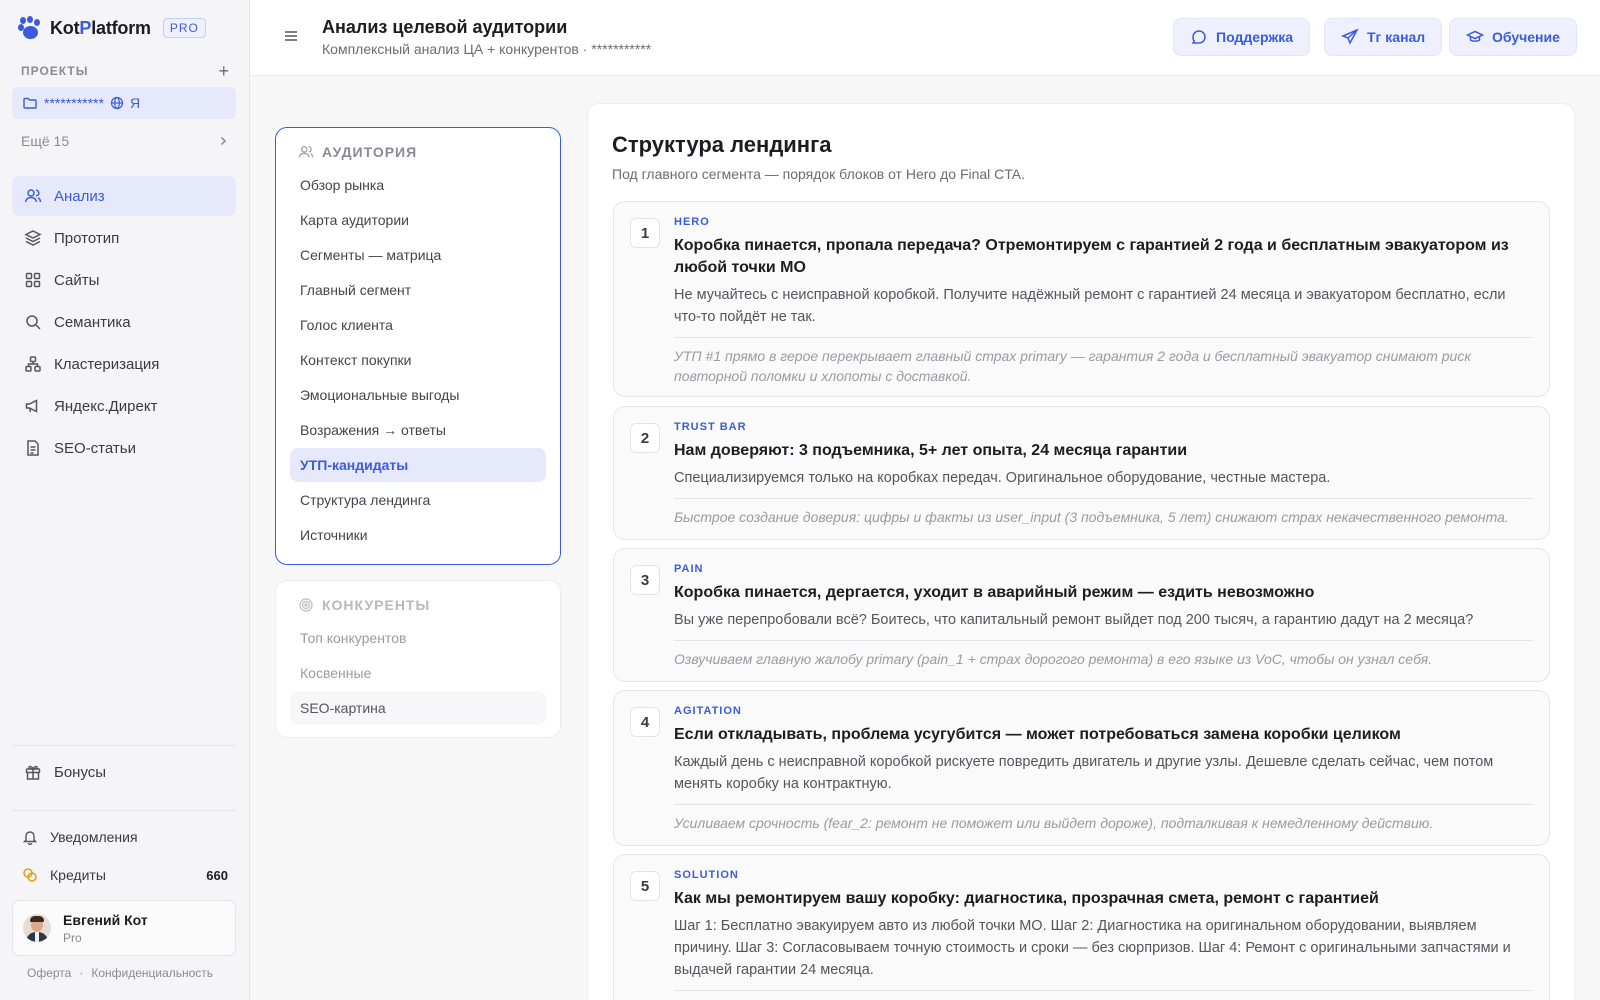  What do you see at coordinates (80, 772) in the screenshot?
I see `bonus-label: Бонусы` at bounding box center [80, 772].